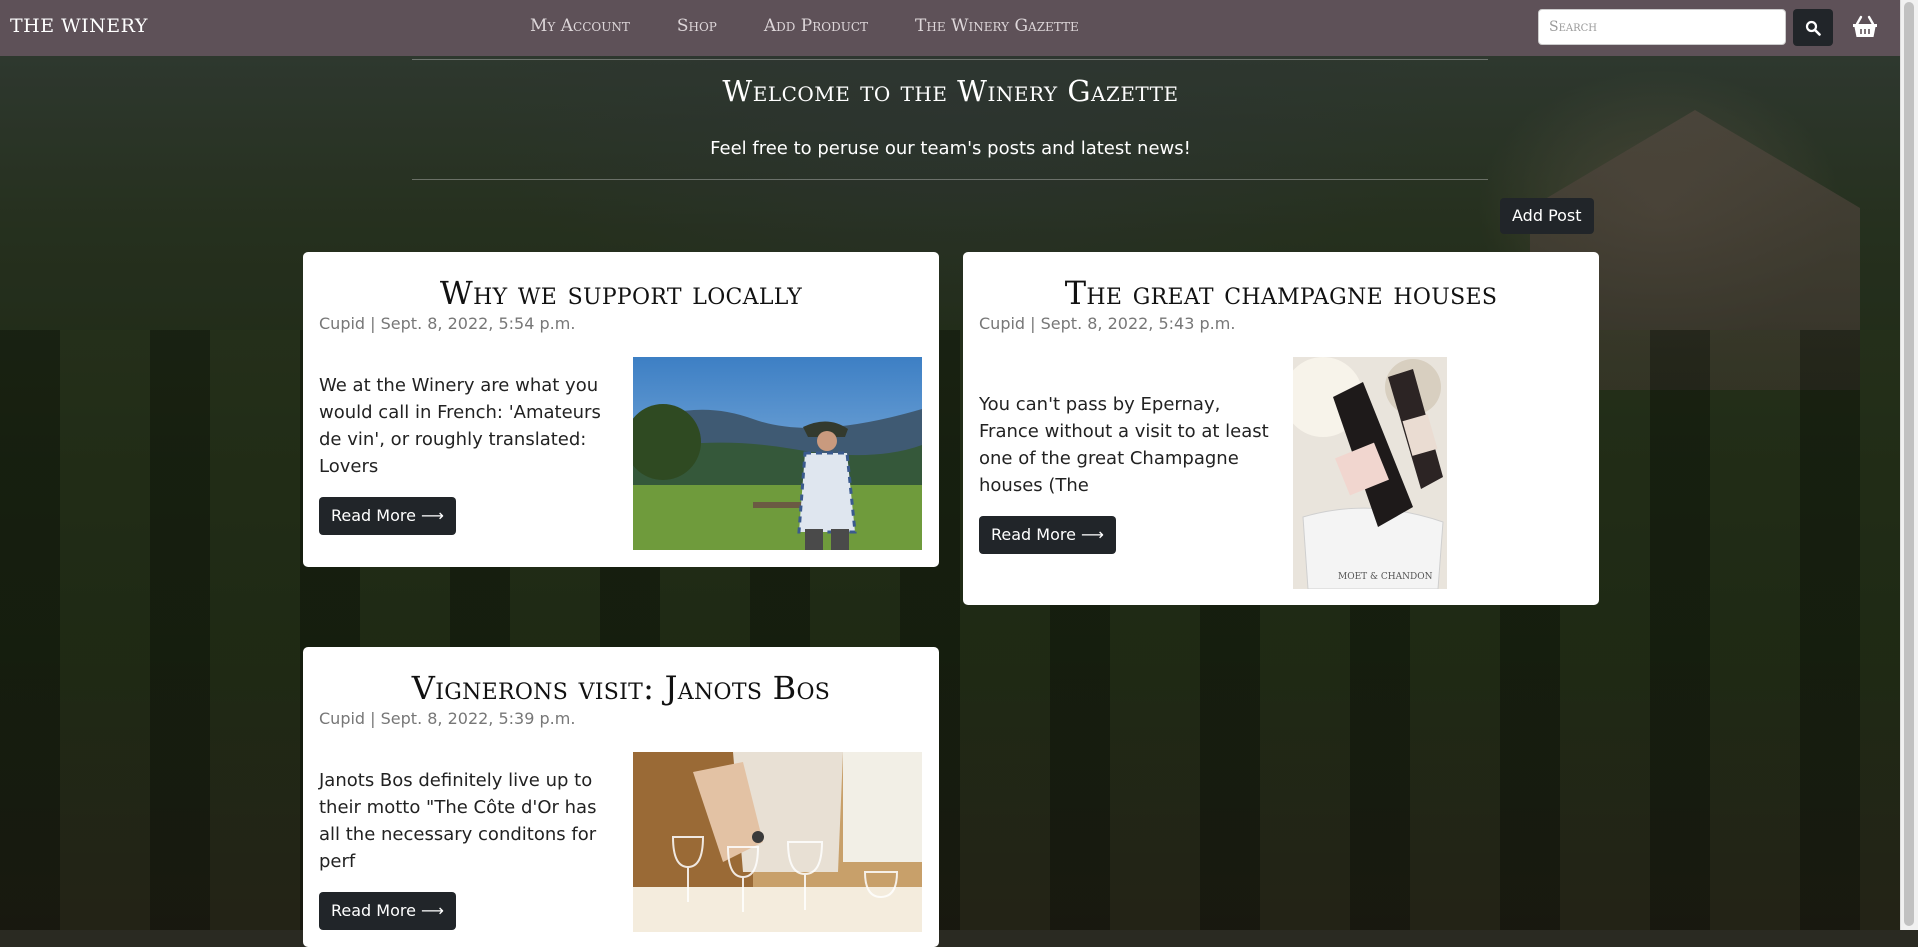 This screenshot has height=947, width=1918. I want to click on post-image-wine-pouring, so click(777, 842).